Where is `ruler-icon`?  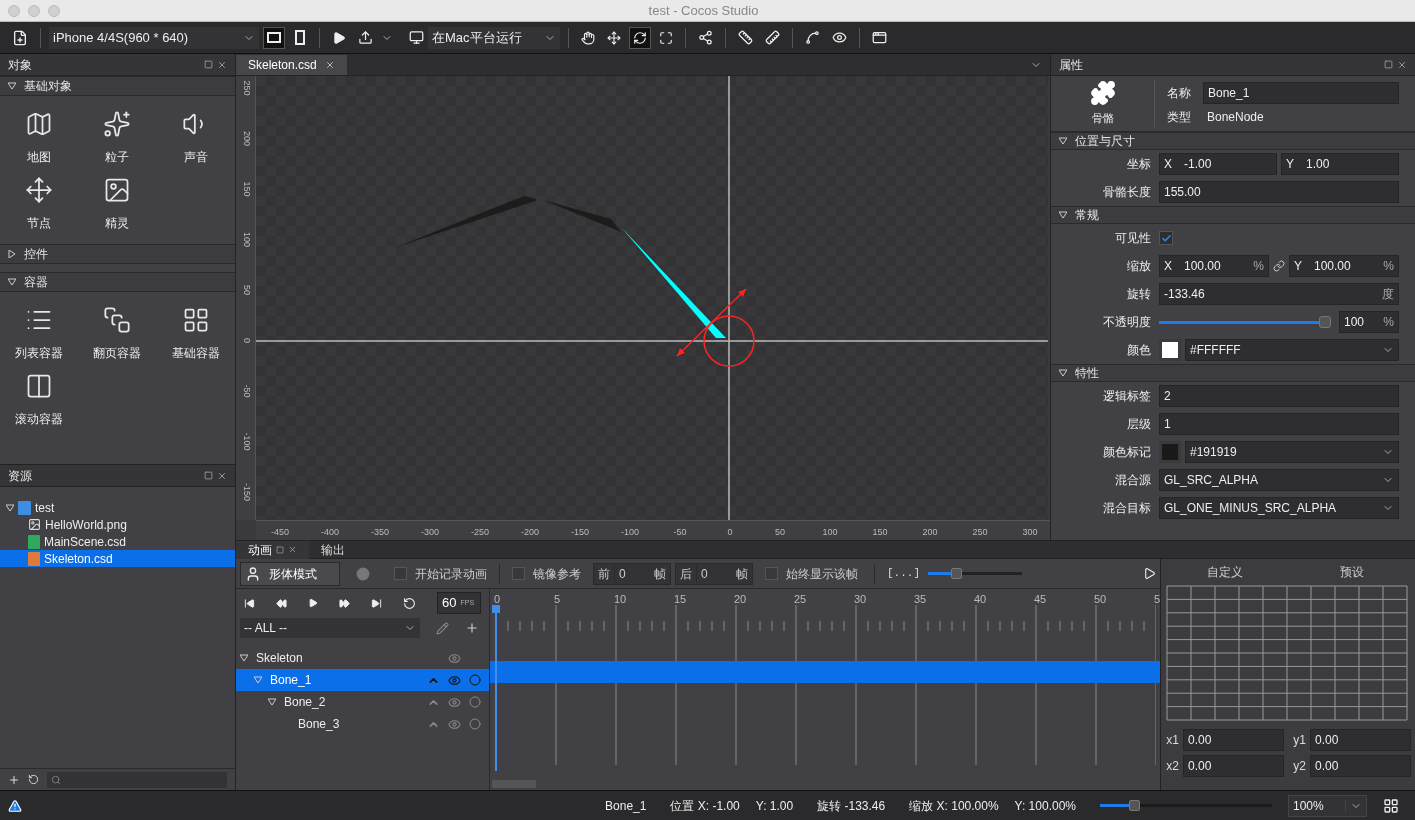
ruler-icon is located at coordinates (772, 37).